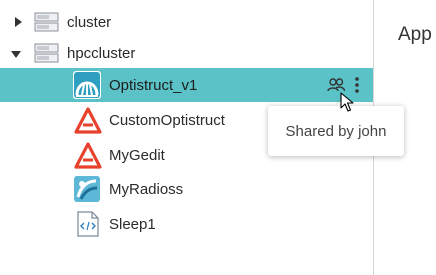  Describe the element at coordinates (186, 224) in the screenshot. I see `app-item-sleep1: Sleep1` at that location.